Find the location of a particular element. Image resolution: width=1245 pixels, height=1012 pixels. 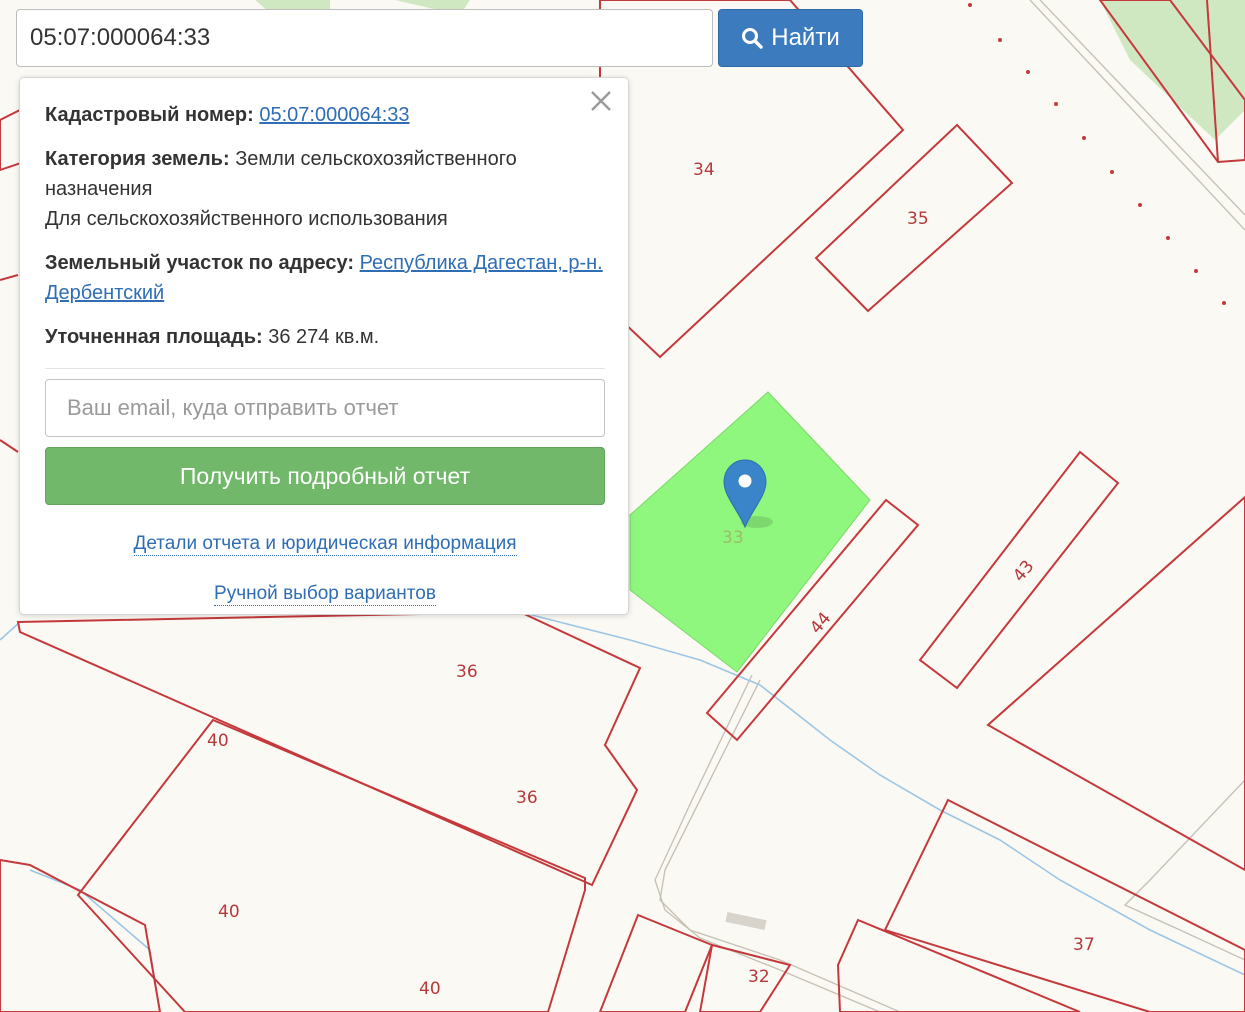

manual-selection-link-text: Ручной выбор вариантов is located at coordinates (325, 594).